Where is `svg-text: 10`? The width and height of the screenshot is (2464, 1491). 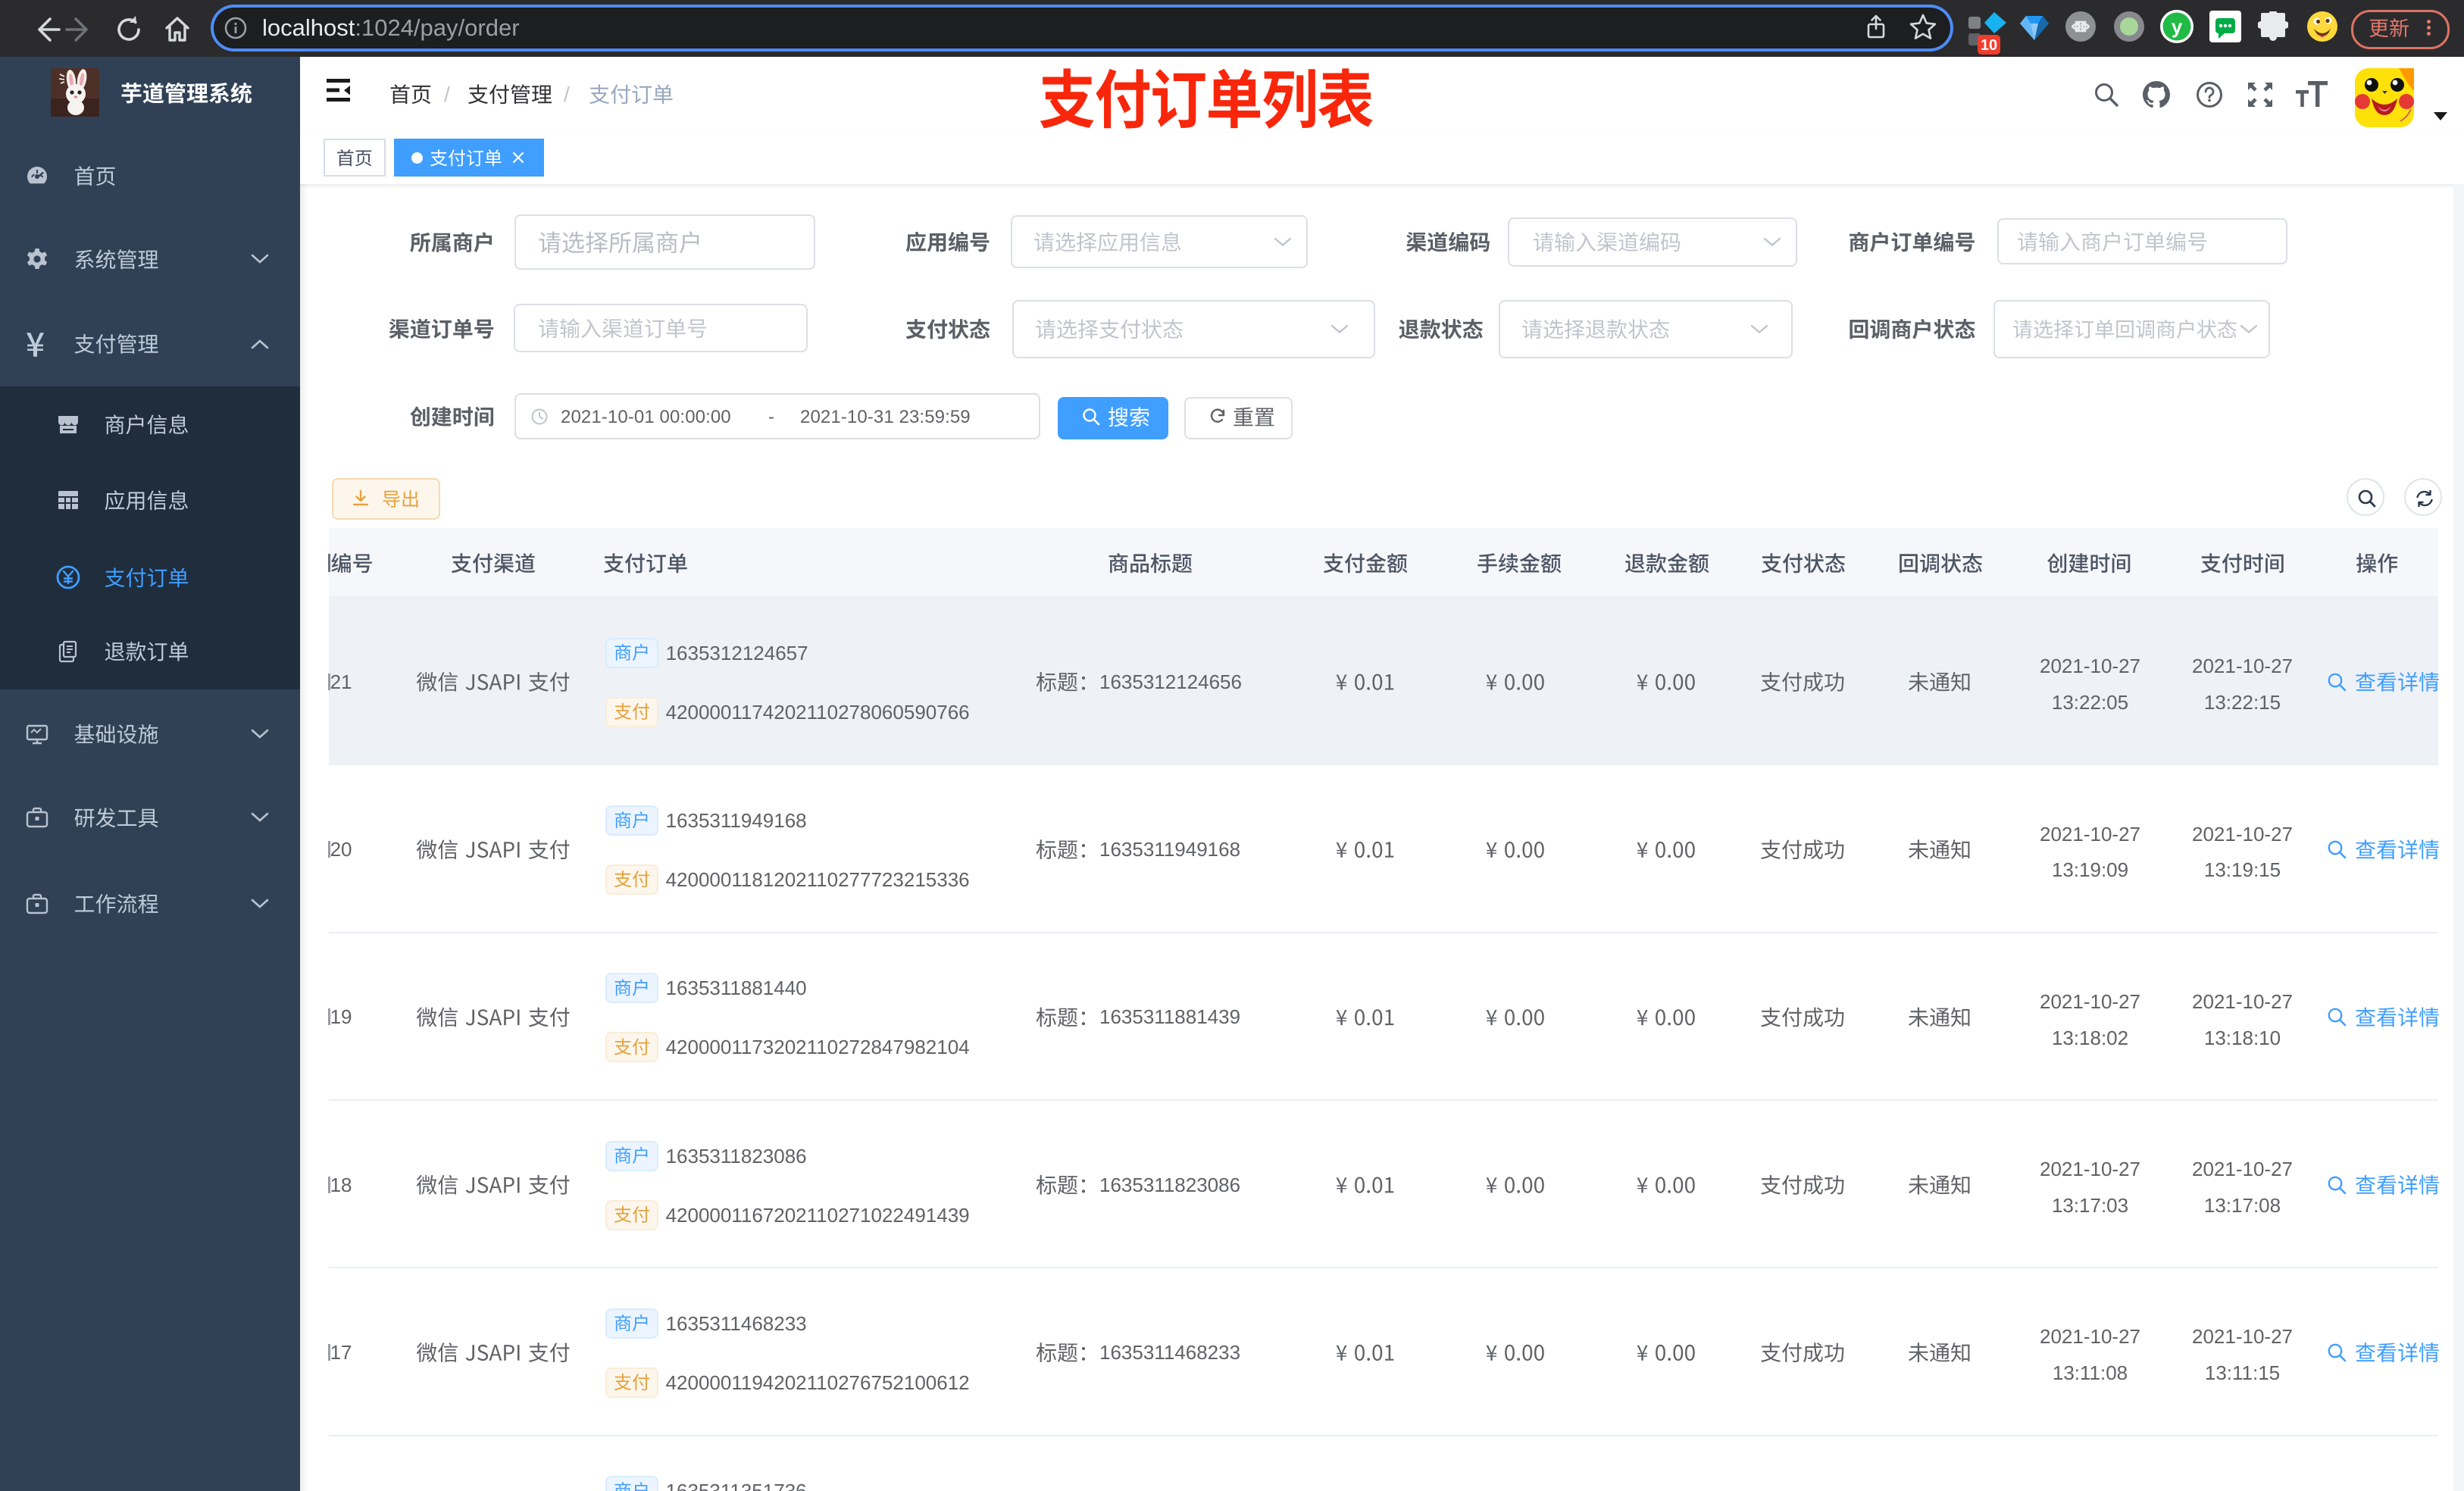
svg-text: 10 is located at coordinates (1989, 45).